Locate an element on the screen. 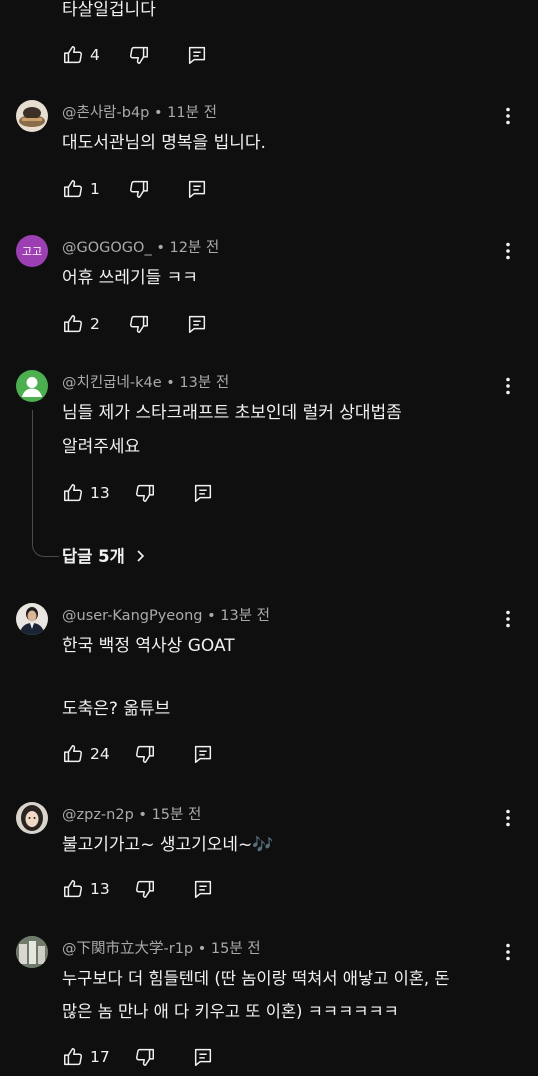  comment-text: 도축은? 옮튜브 is located at coordinates (116, 709).